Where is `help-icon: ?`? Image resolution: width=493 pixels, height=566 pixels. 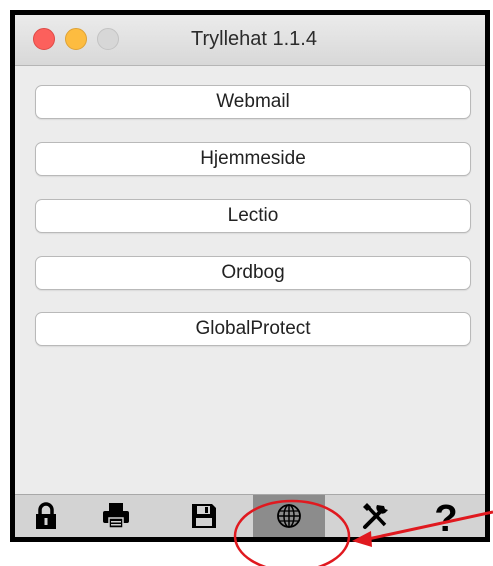 help-icon: ? is located at coordinates (446, 519).